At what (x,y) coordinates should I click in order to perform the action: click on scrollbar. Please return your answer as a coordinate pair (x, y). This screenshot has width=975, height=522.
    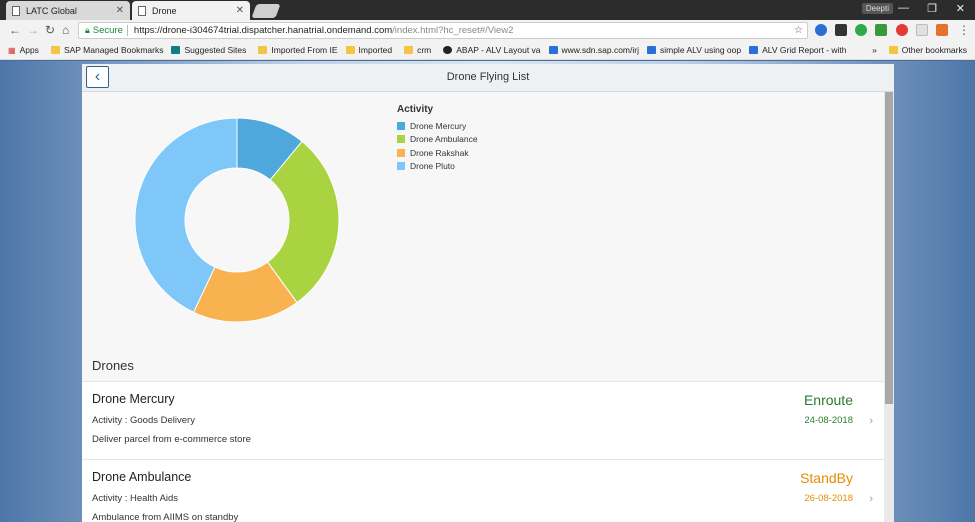
    Looking at the image, I should click on (889, 307).